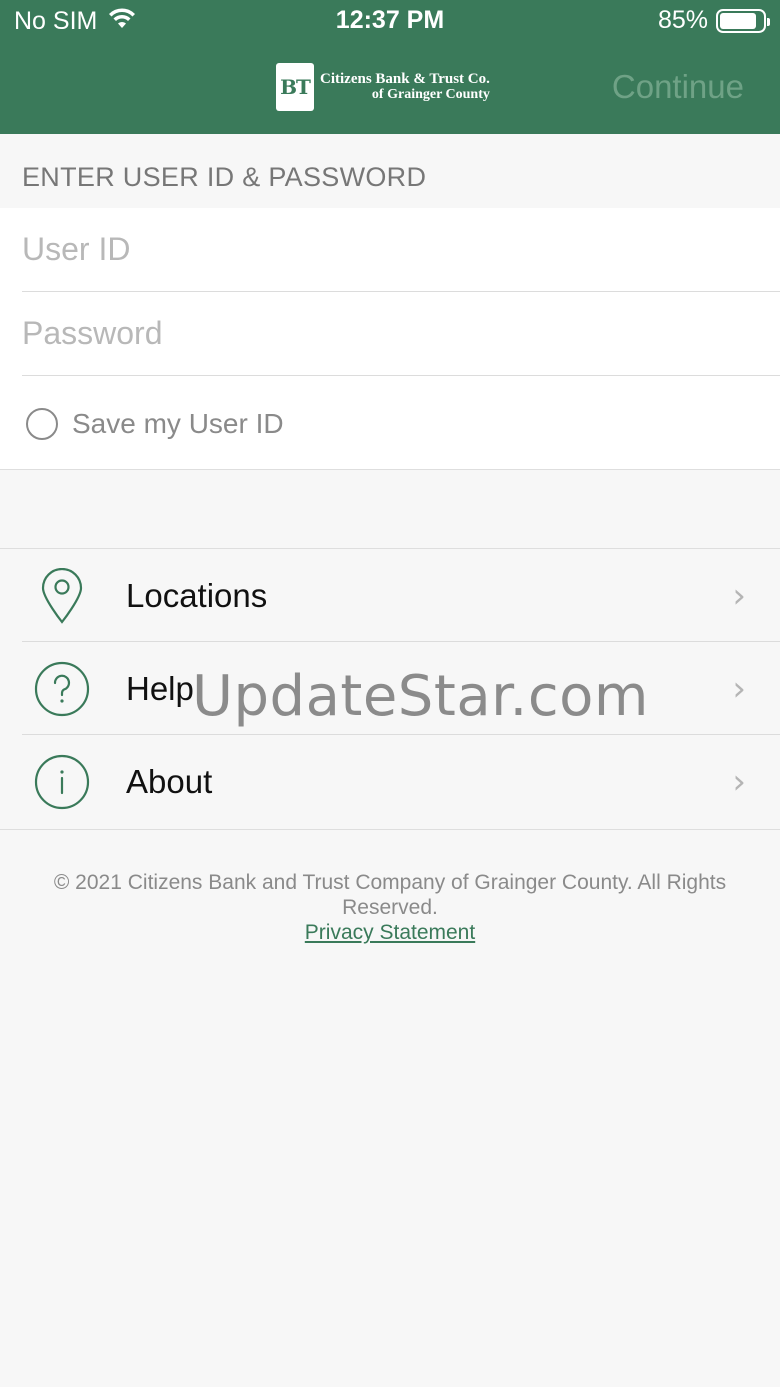 The image size is (780, 1387). What do you see at coordinates (390, 932) in the screenshot?
I see `privacy-statement-link: Privacy Statement` at bounding box center [390, 932].